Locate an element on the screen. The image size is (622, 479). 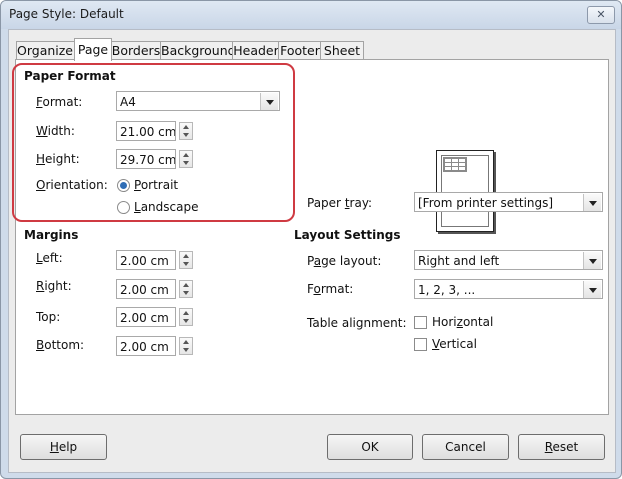
tab-footer: Footer is located at coordinates (300, 50).